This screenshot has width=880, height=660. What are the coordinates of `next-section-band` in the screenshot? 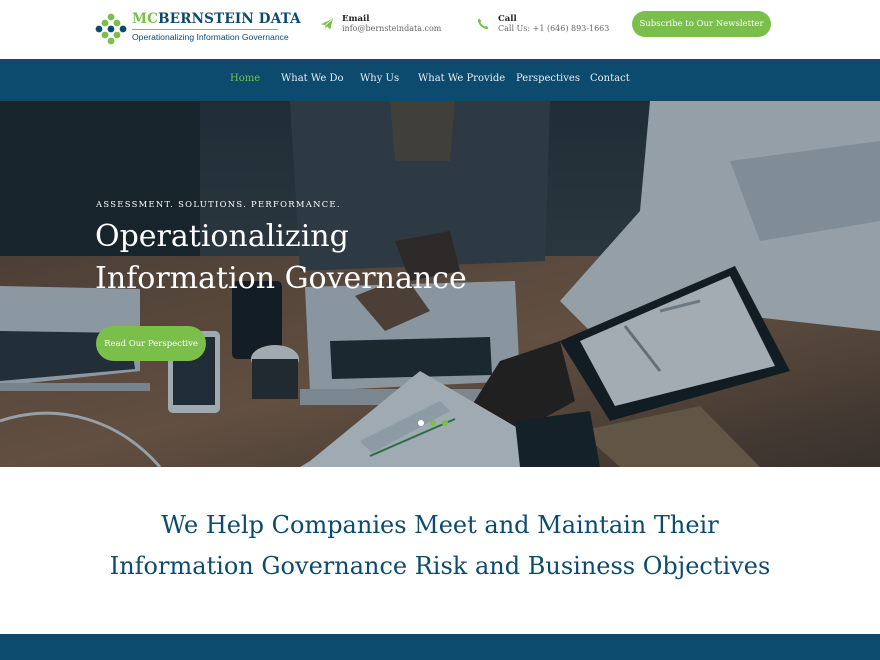 It's located at (440, 647).